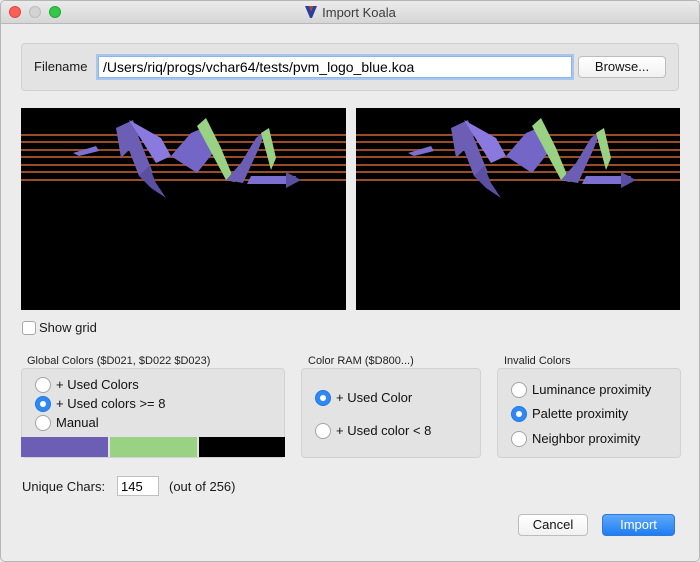  What do you see at coordinates (110, 403) in the screenshot?
I see `global-colors-used-colors-8-label: + Used colors >= 8` at bounding box center [110, 403].